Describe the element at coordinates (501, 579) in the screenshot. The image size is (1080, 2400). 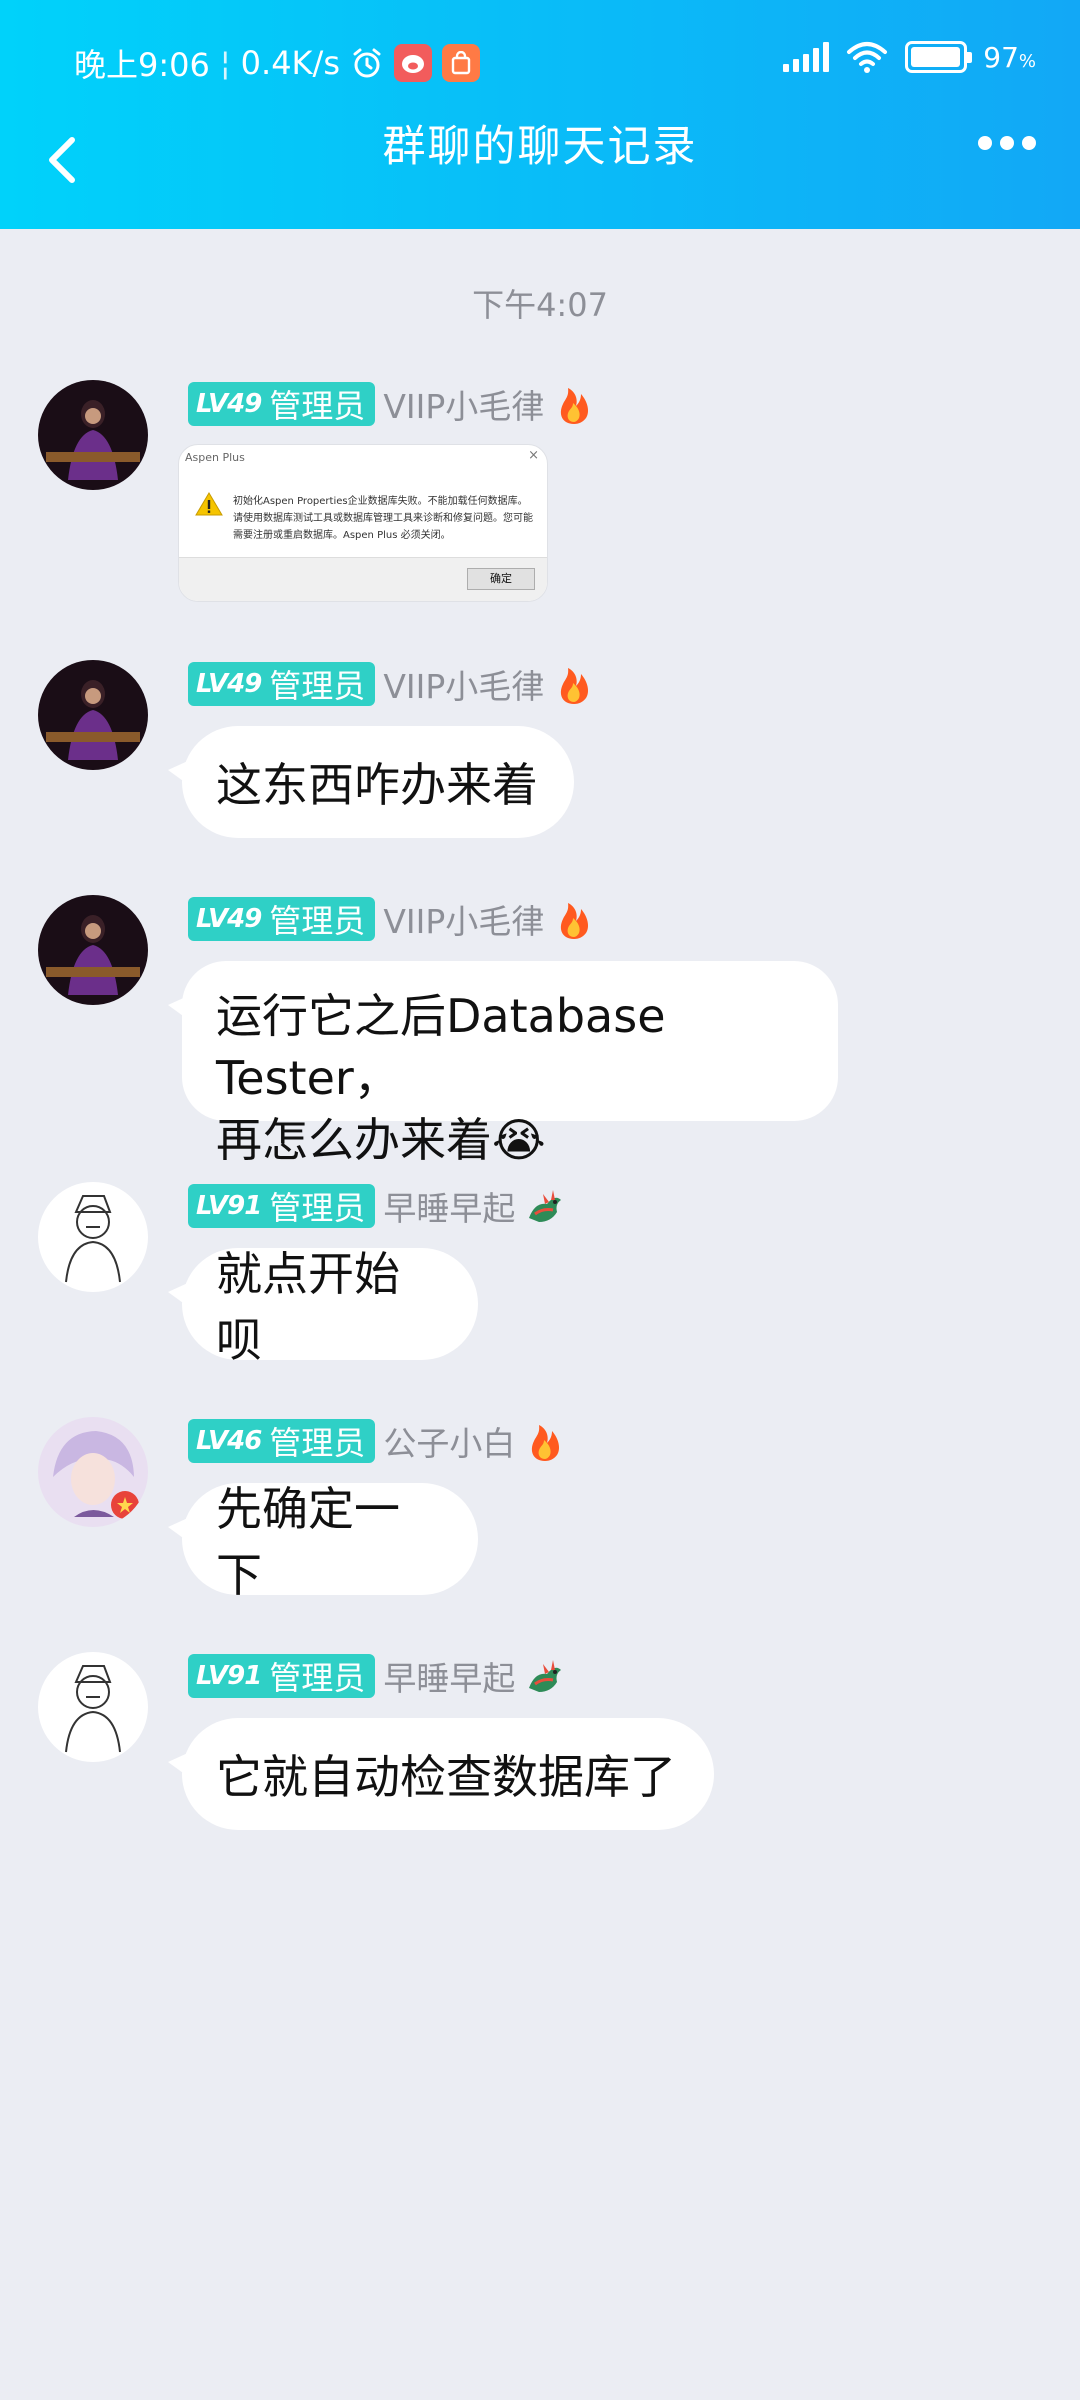
I see `dialog-ok-button: 确定` at that location.